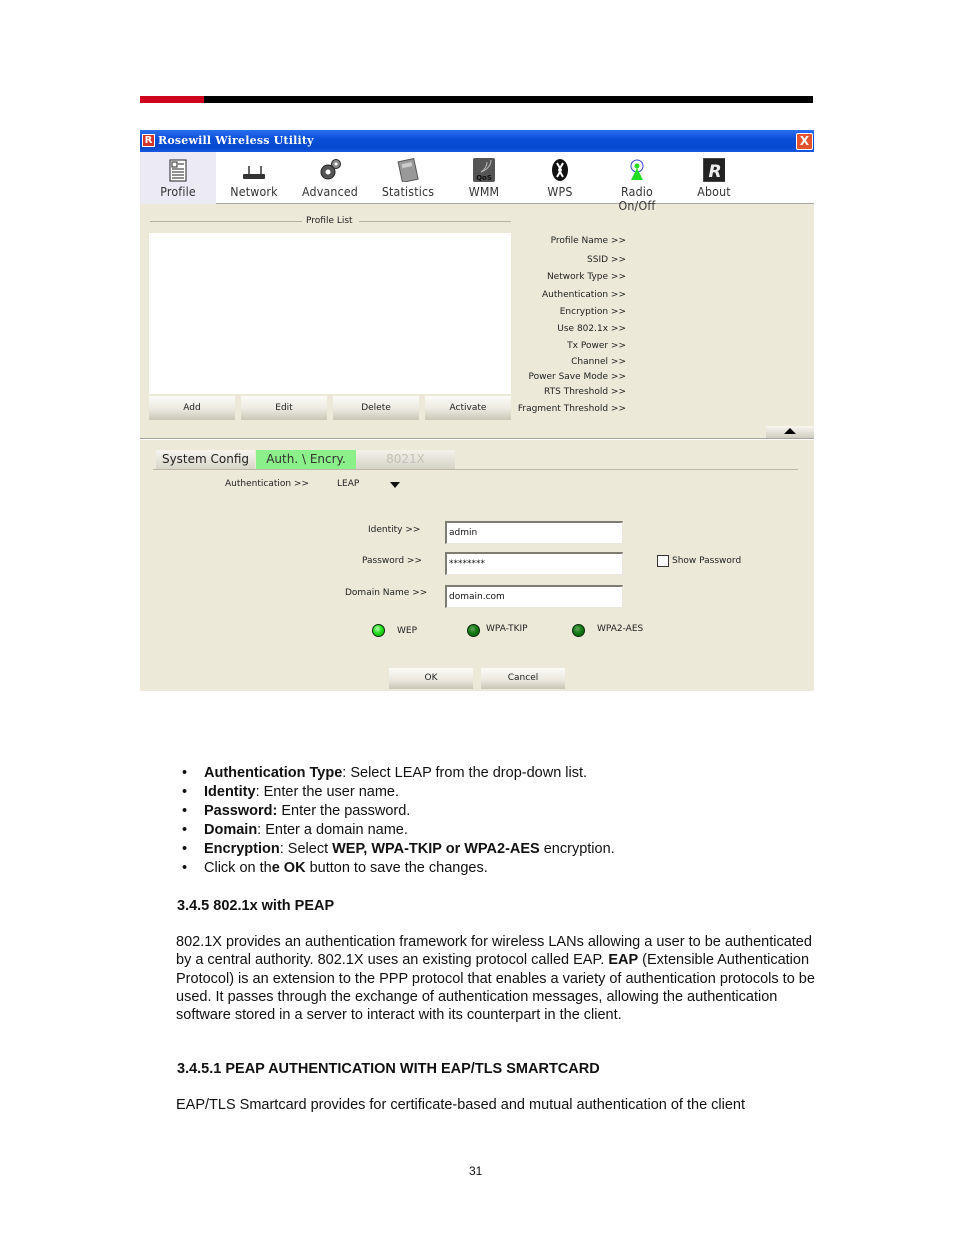 The width and height of the screenshot is (954, 1235). What do you see at coordinates (598, 362) in the screenshot?
I see `channel-label: Channel >>` at bounding box center [598, 362].